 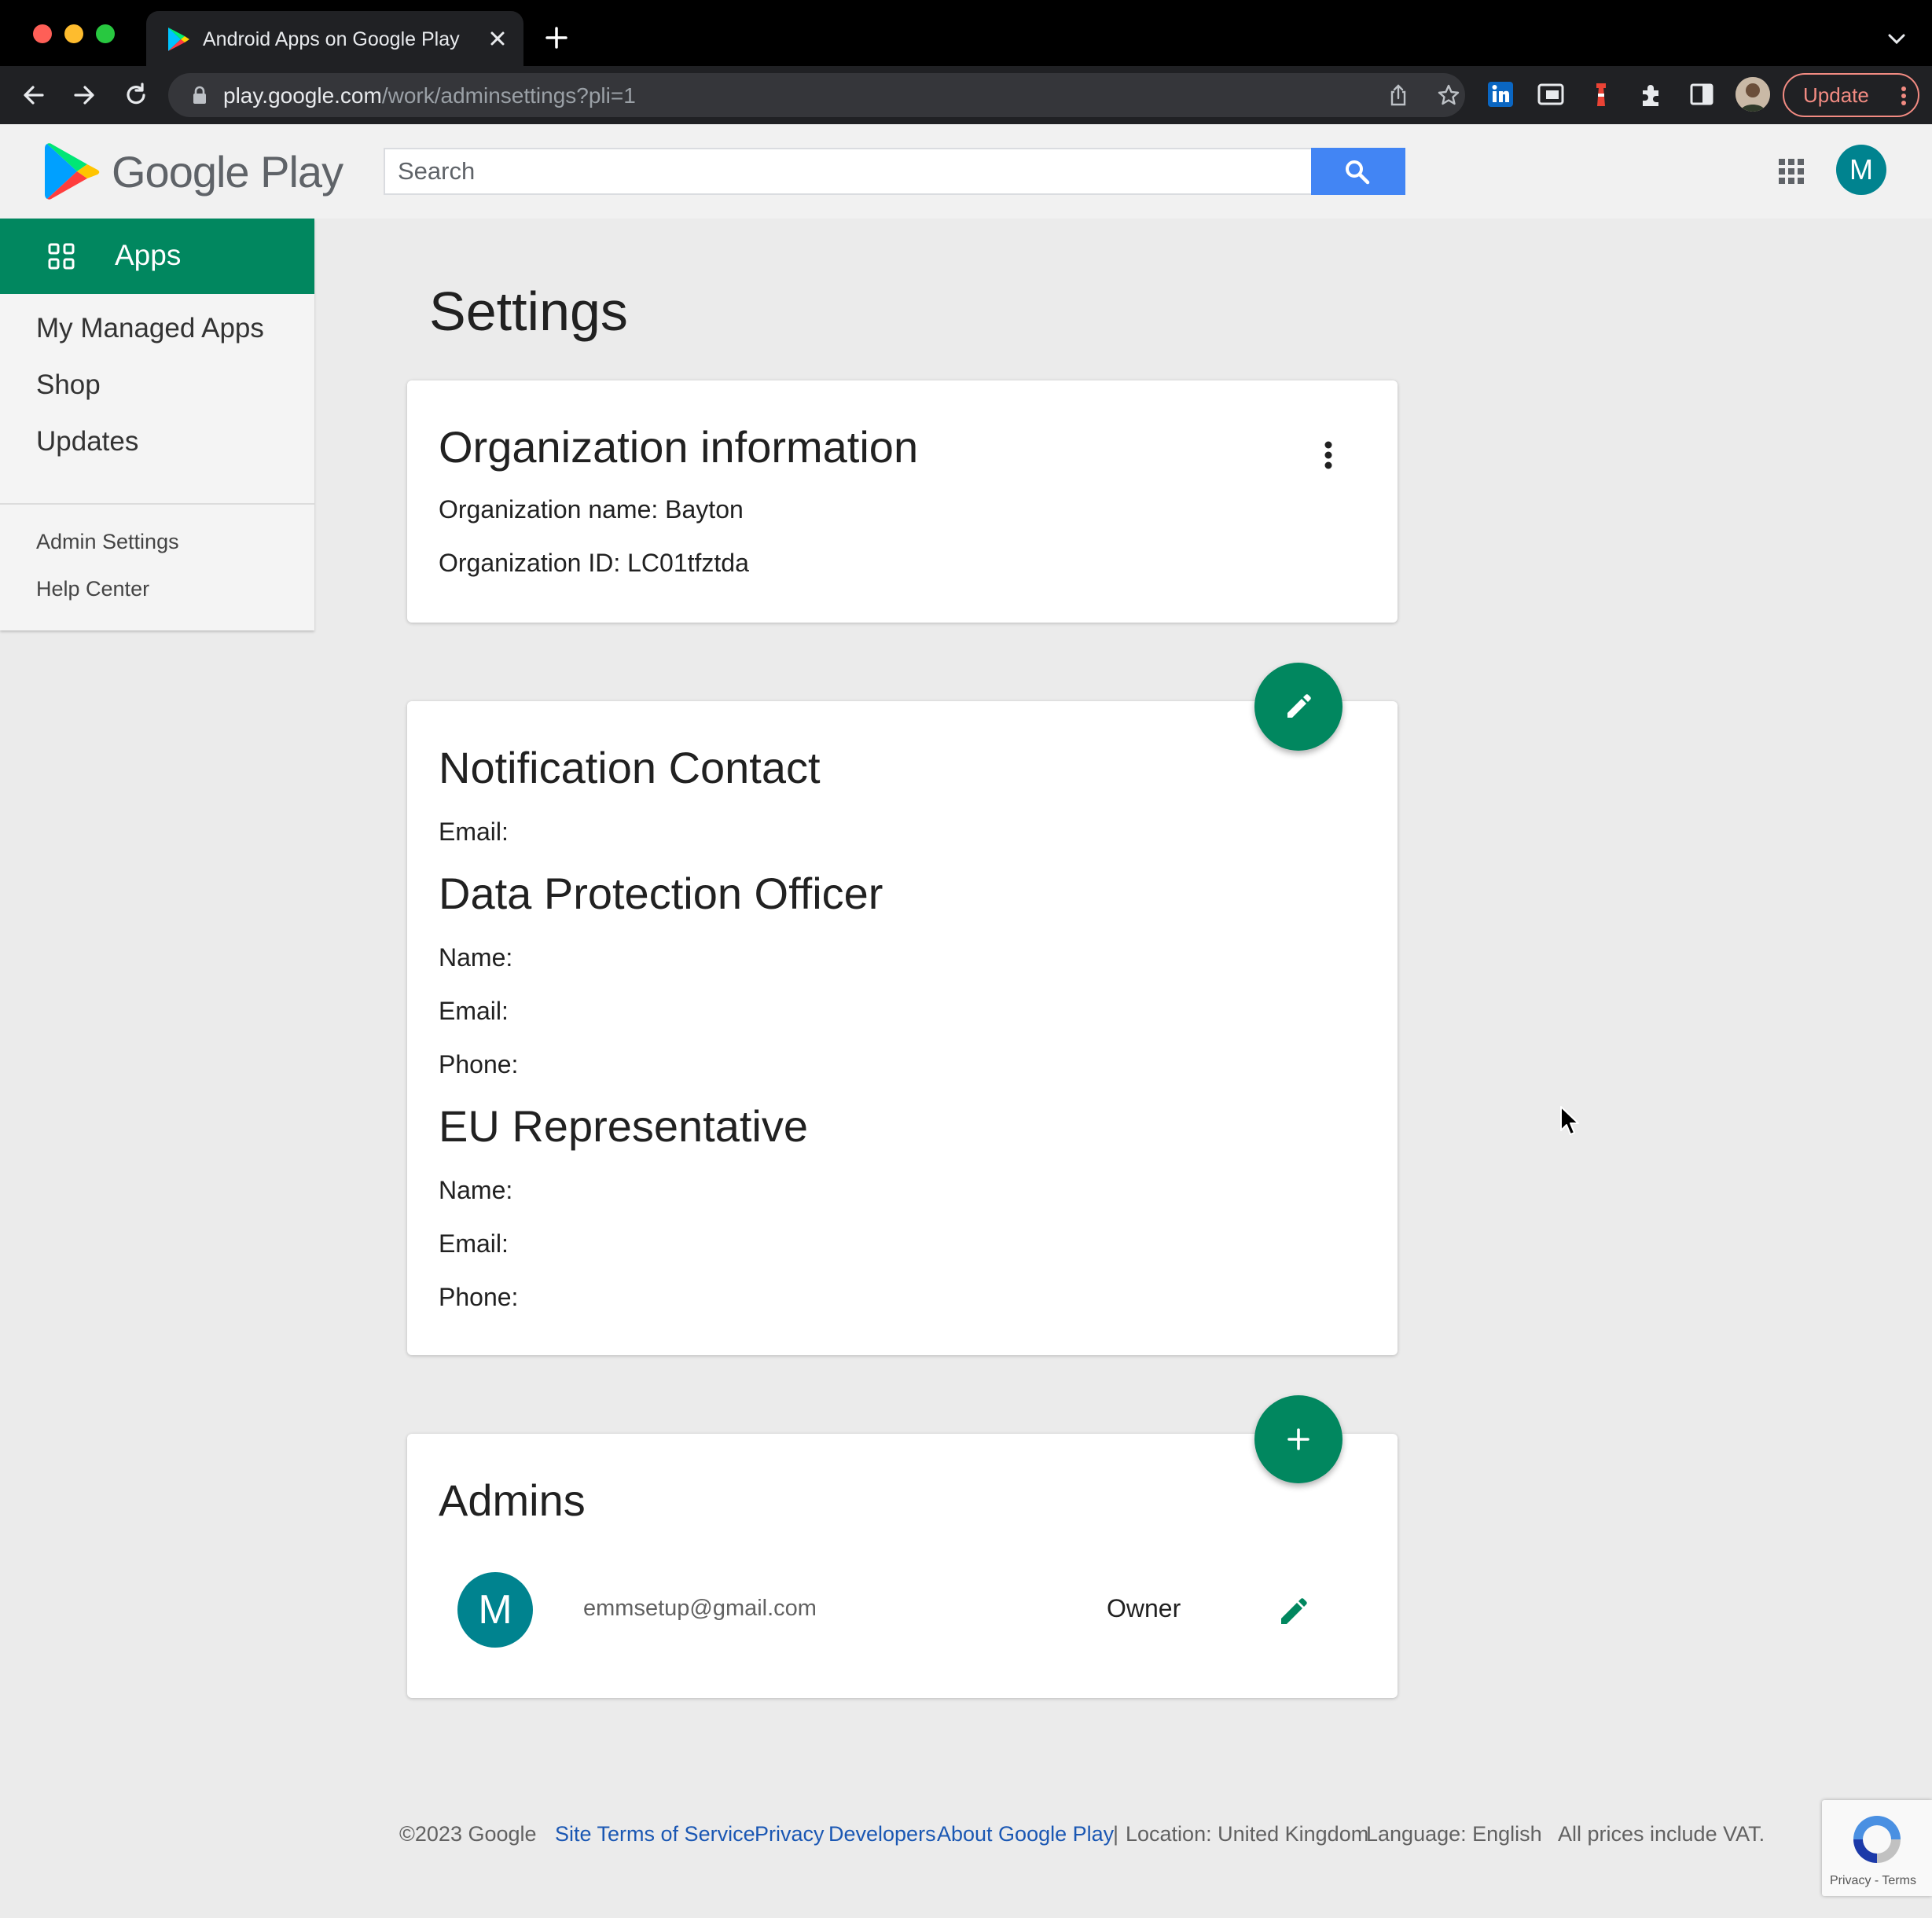 I want to click on recaptcha-badge: Privacy - Terms, so click(x=1877, y=1848).